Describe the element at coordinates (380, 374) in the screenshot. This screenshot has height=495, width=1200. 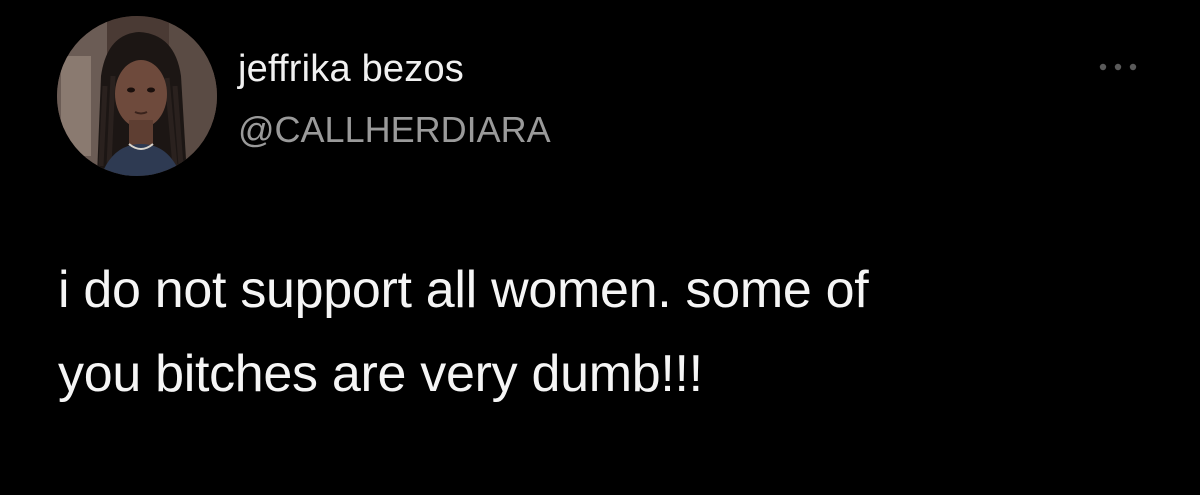
I see `tweet-text-line: you bitches are very dumb!!!` at that location.